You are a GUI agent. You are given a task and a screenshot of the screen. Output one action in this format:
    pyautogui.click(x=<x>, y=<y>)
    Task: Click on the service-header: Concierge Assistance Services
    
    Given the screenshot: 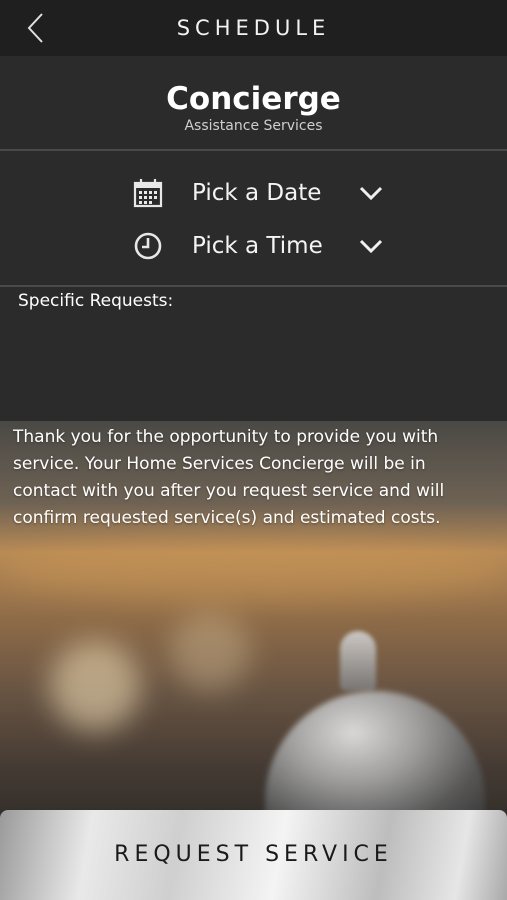 What is the action you would take?
    pyautogui.click(x=253, y=102)
    